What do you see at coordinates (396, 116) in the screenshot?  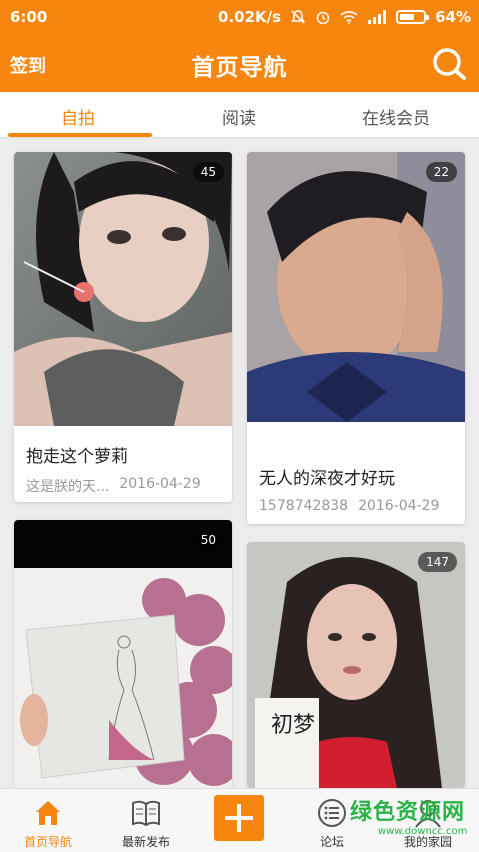 I see `tab-online-members: 在线会员` at bounding box center [396, 116].